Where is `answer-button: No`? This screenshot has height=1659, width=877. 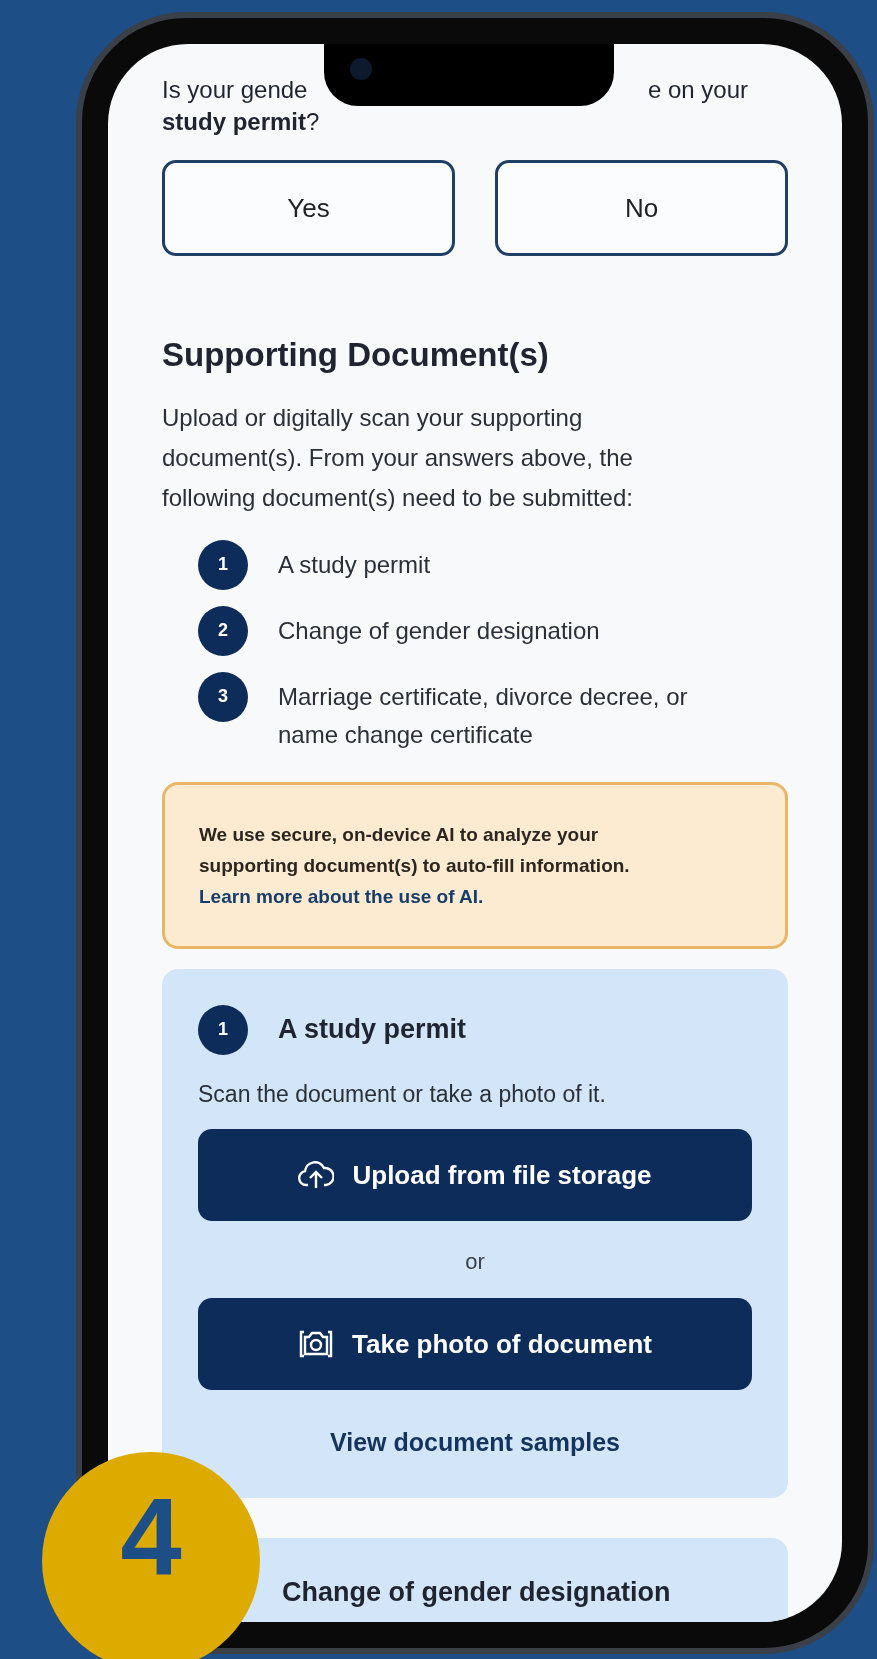 answer-button: No is located at coordinates (641, 208).